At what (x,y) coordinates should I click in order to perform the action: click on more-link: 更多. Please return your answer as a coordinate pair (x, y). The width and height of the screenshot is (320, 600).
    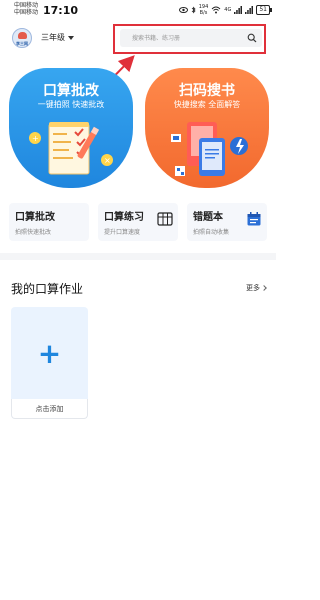
    Looking at the image, I should click on (256, 288).